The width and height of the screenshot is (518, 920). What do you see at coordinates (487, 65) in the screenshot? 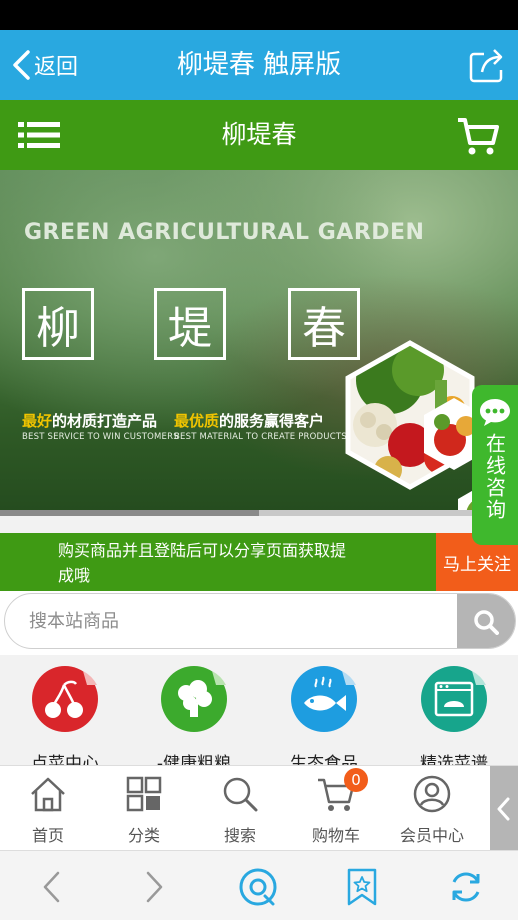
I see `share-icon` at bounding box center [487, 65].